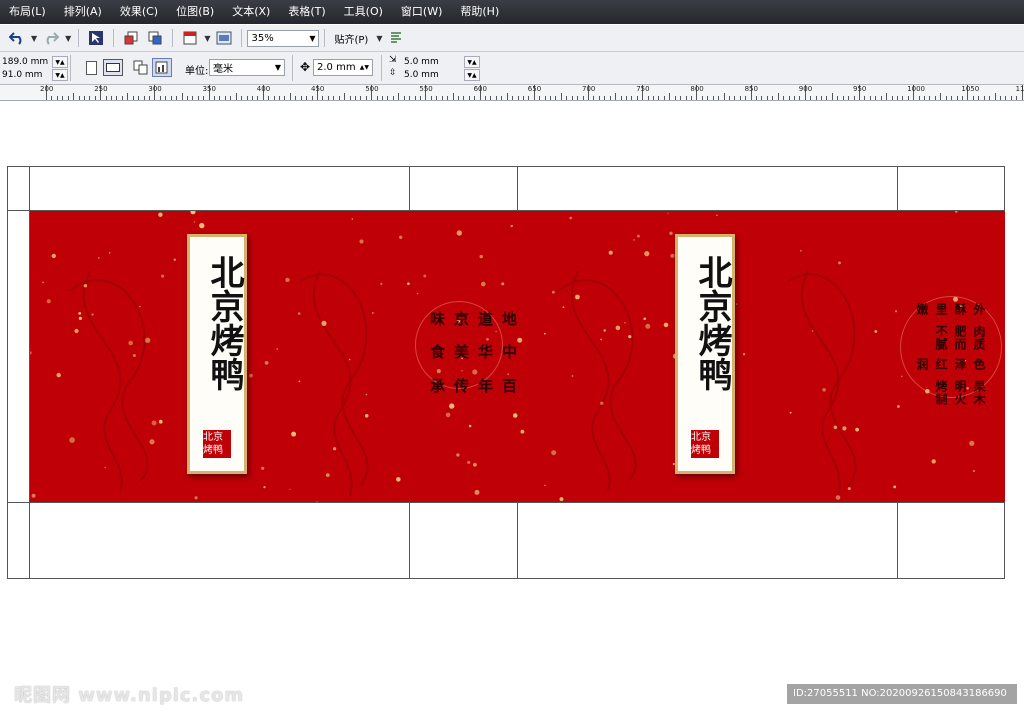 The height and width of the screenshot is (714, 1024). Describe the element at coordinates (379, 38) in the screenshot. I see `snap-dropdown-icon: ▼` at that location.